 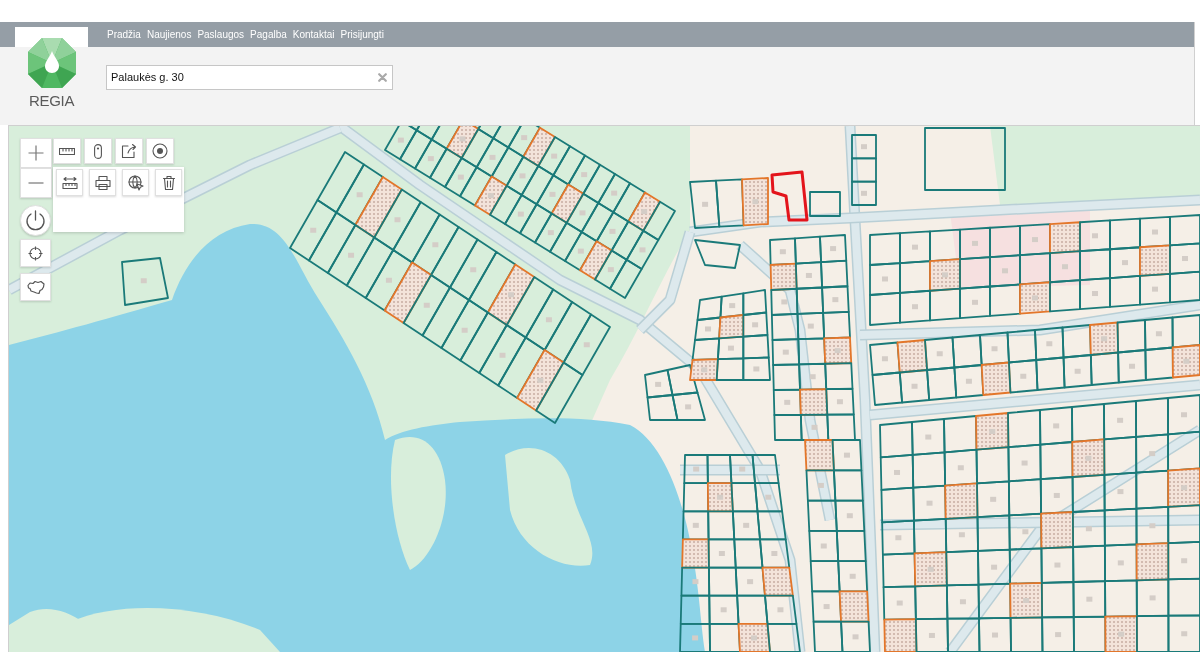 What do you see at coordinates (169, 34) in the screenshot?
I see `nav-link: Naujienos` at bounding box center [169, 34].